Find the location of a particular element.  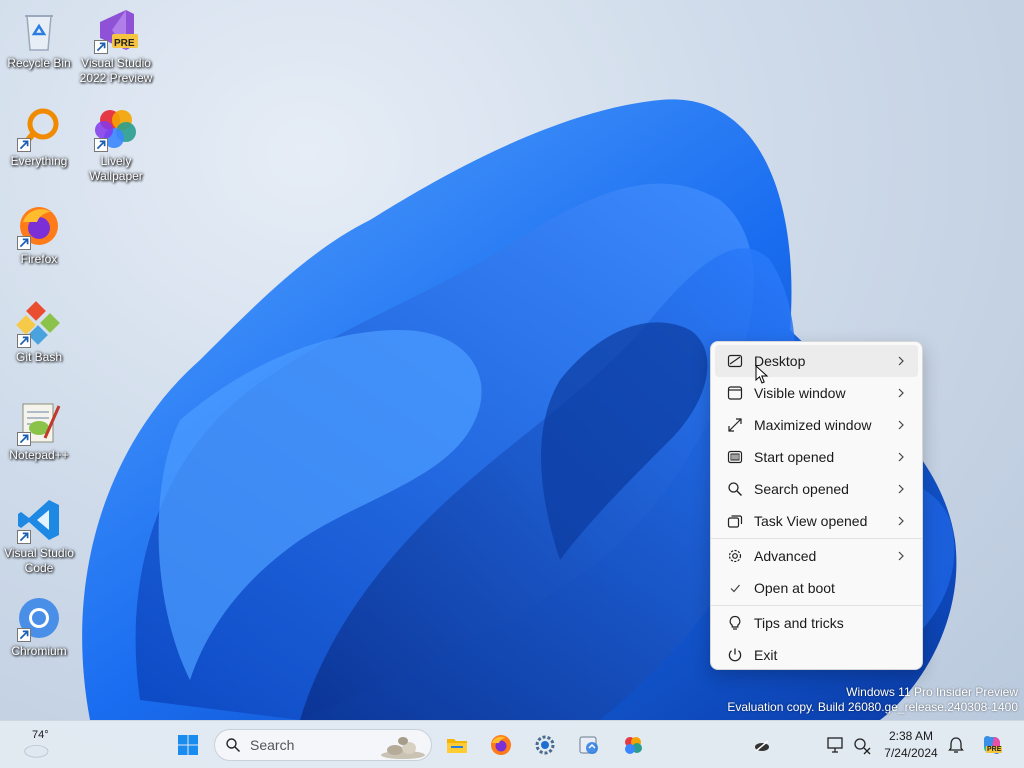

search-highlight-icon is located at coordinates (403, 748).